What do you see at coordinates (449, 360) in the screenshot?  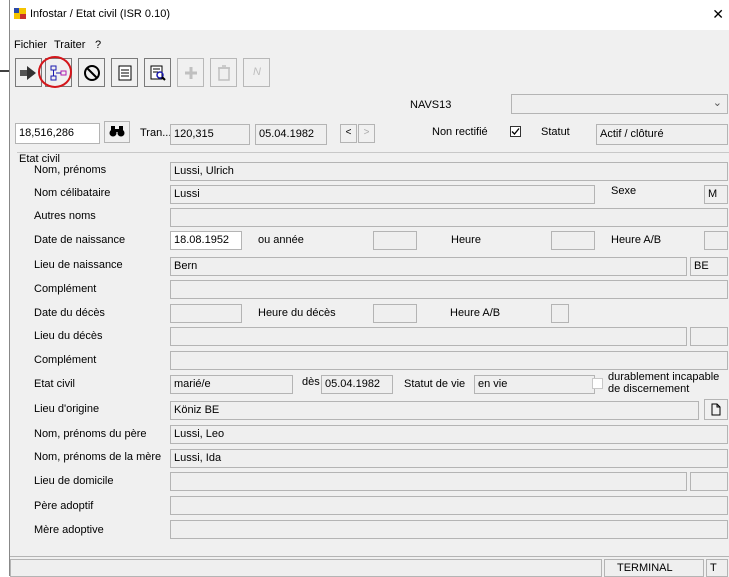 I see `complement2-field` at bounding box center [449, 360].